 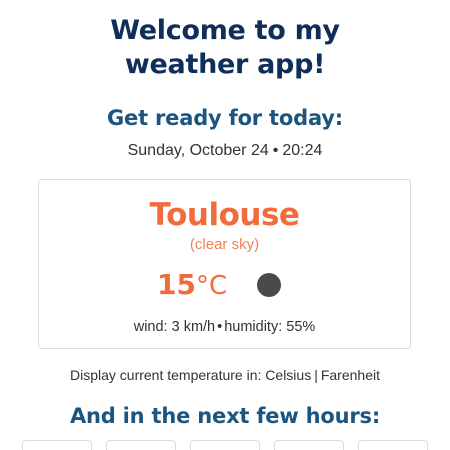 What do you see at coordinates (225, 118) in the screenshot?
I see `today-heading: Get ready for today:` at bounding box center [225, 118].